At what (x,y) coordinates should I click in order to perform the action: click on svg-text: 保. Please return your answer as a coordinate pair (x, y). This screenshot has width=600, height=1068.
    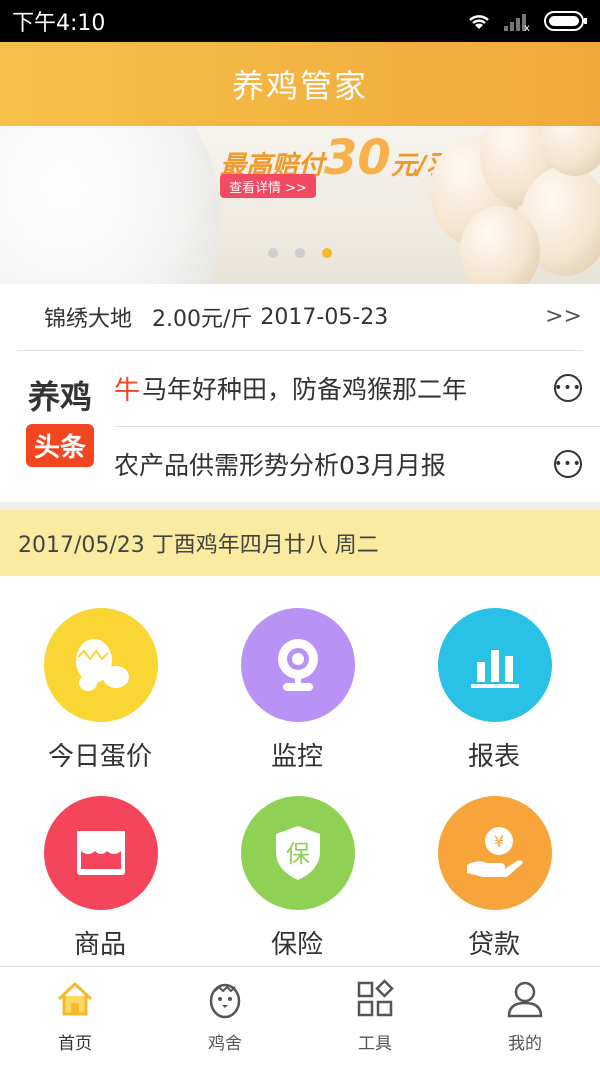
    Looking at the image, I should click on (298, 854).